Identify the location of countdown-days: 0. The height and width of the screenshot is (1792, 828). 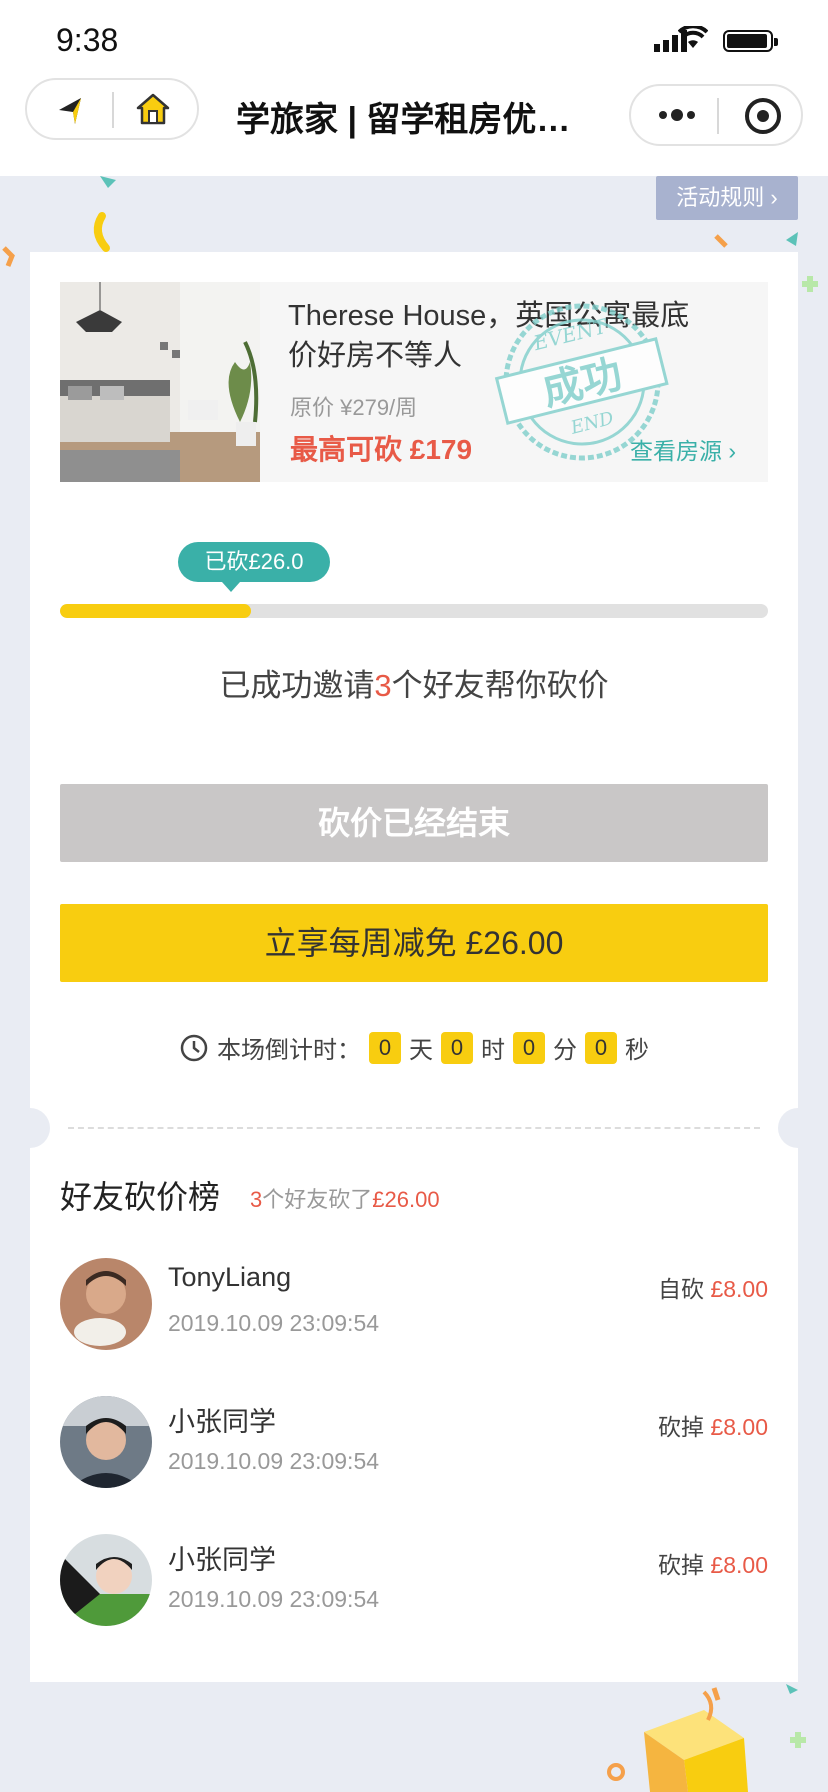
(385, 1047).